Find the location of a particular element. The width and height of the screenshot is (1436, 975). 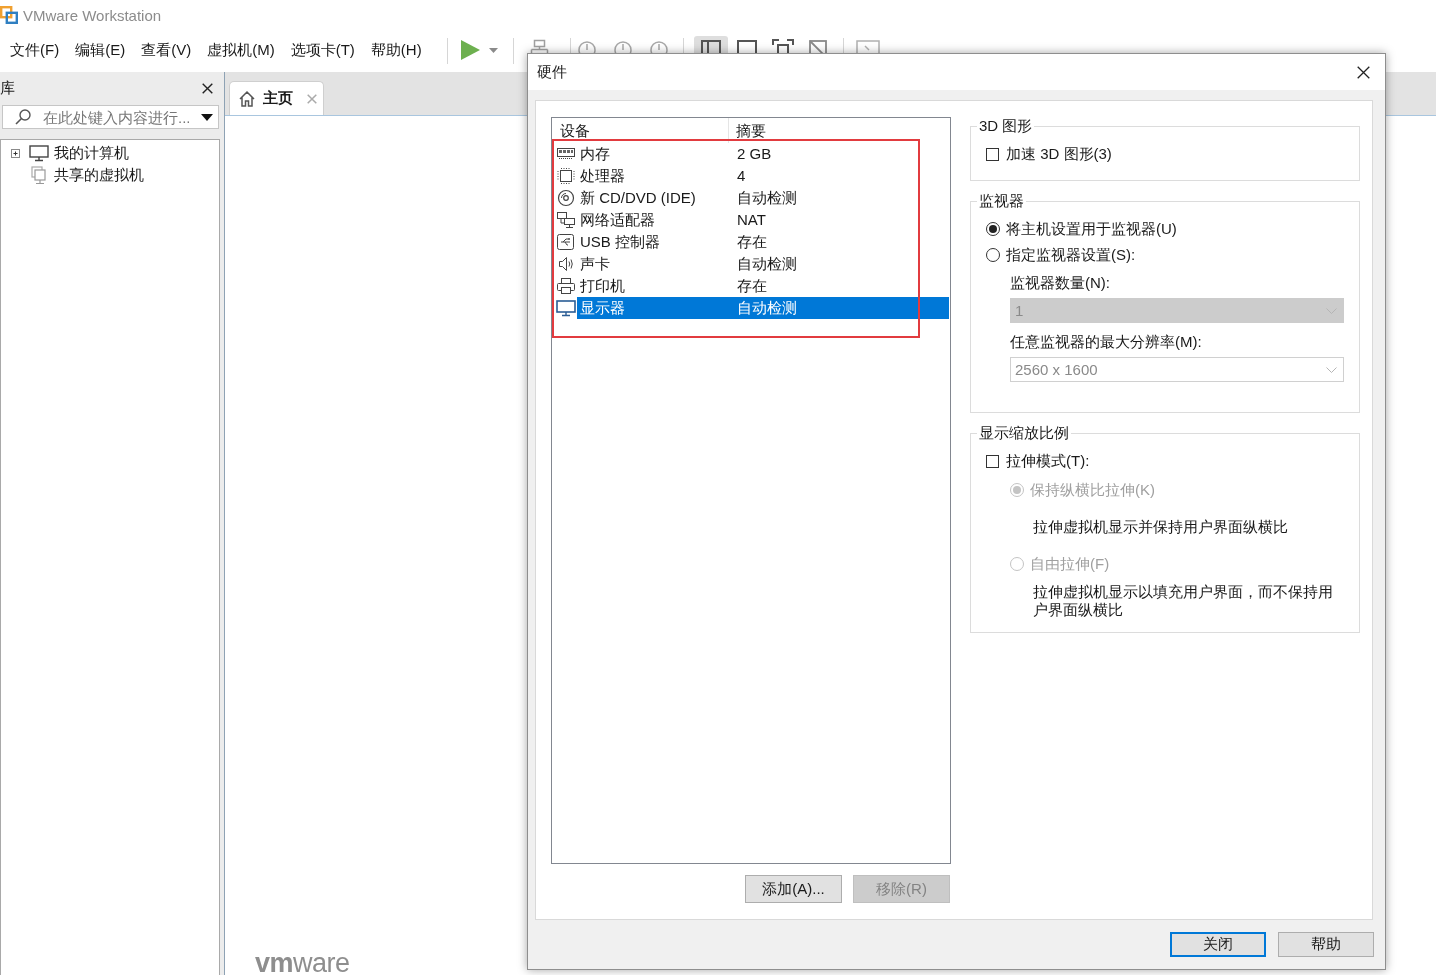

radio-label: 保持纵横比拉伸(K) is located at coordinates (1092, 490).